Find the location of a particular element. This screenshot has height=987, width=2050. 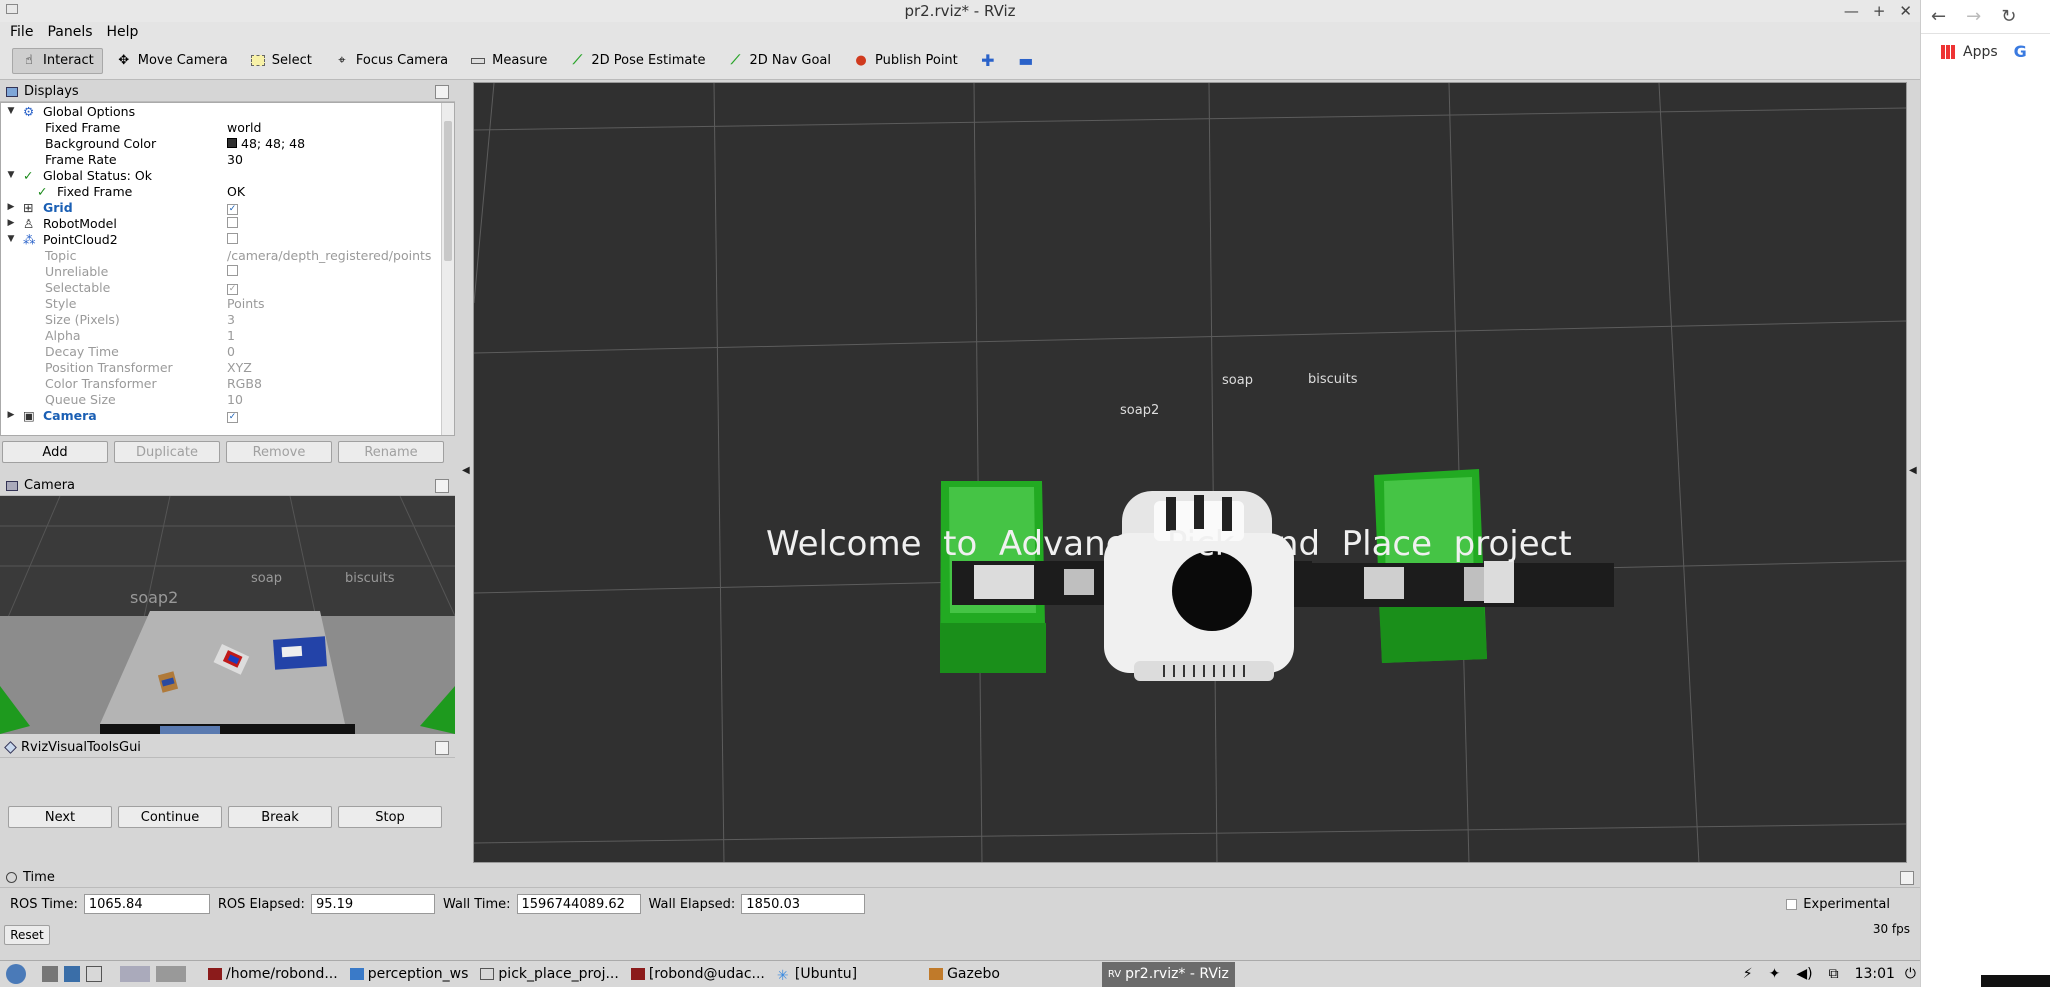

desktop2-icon is located at coordinates (171, 974).